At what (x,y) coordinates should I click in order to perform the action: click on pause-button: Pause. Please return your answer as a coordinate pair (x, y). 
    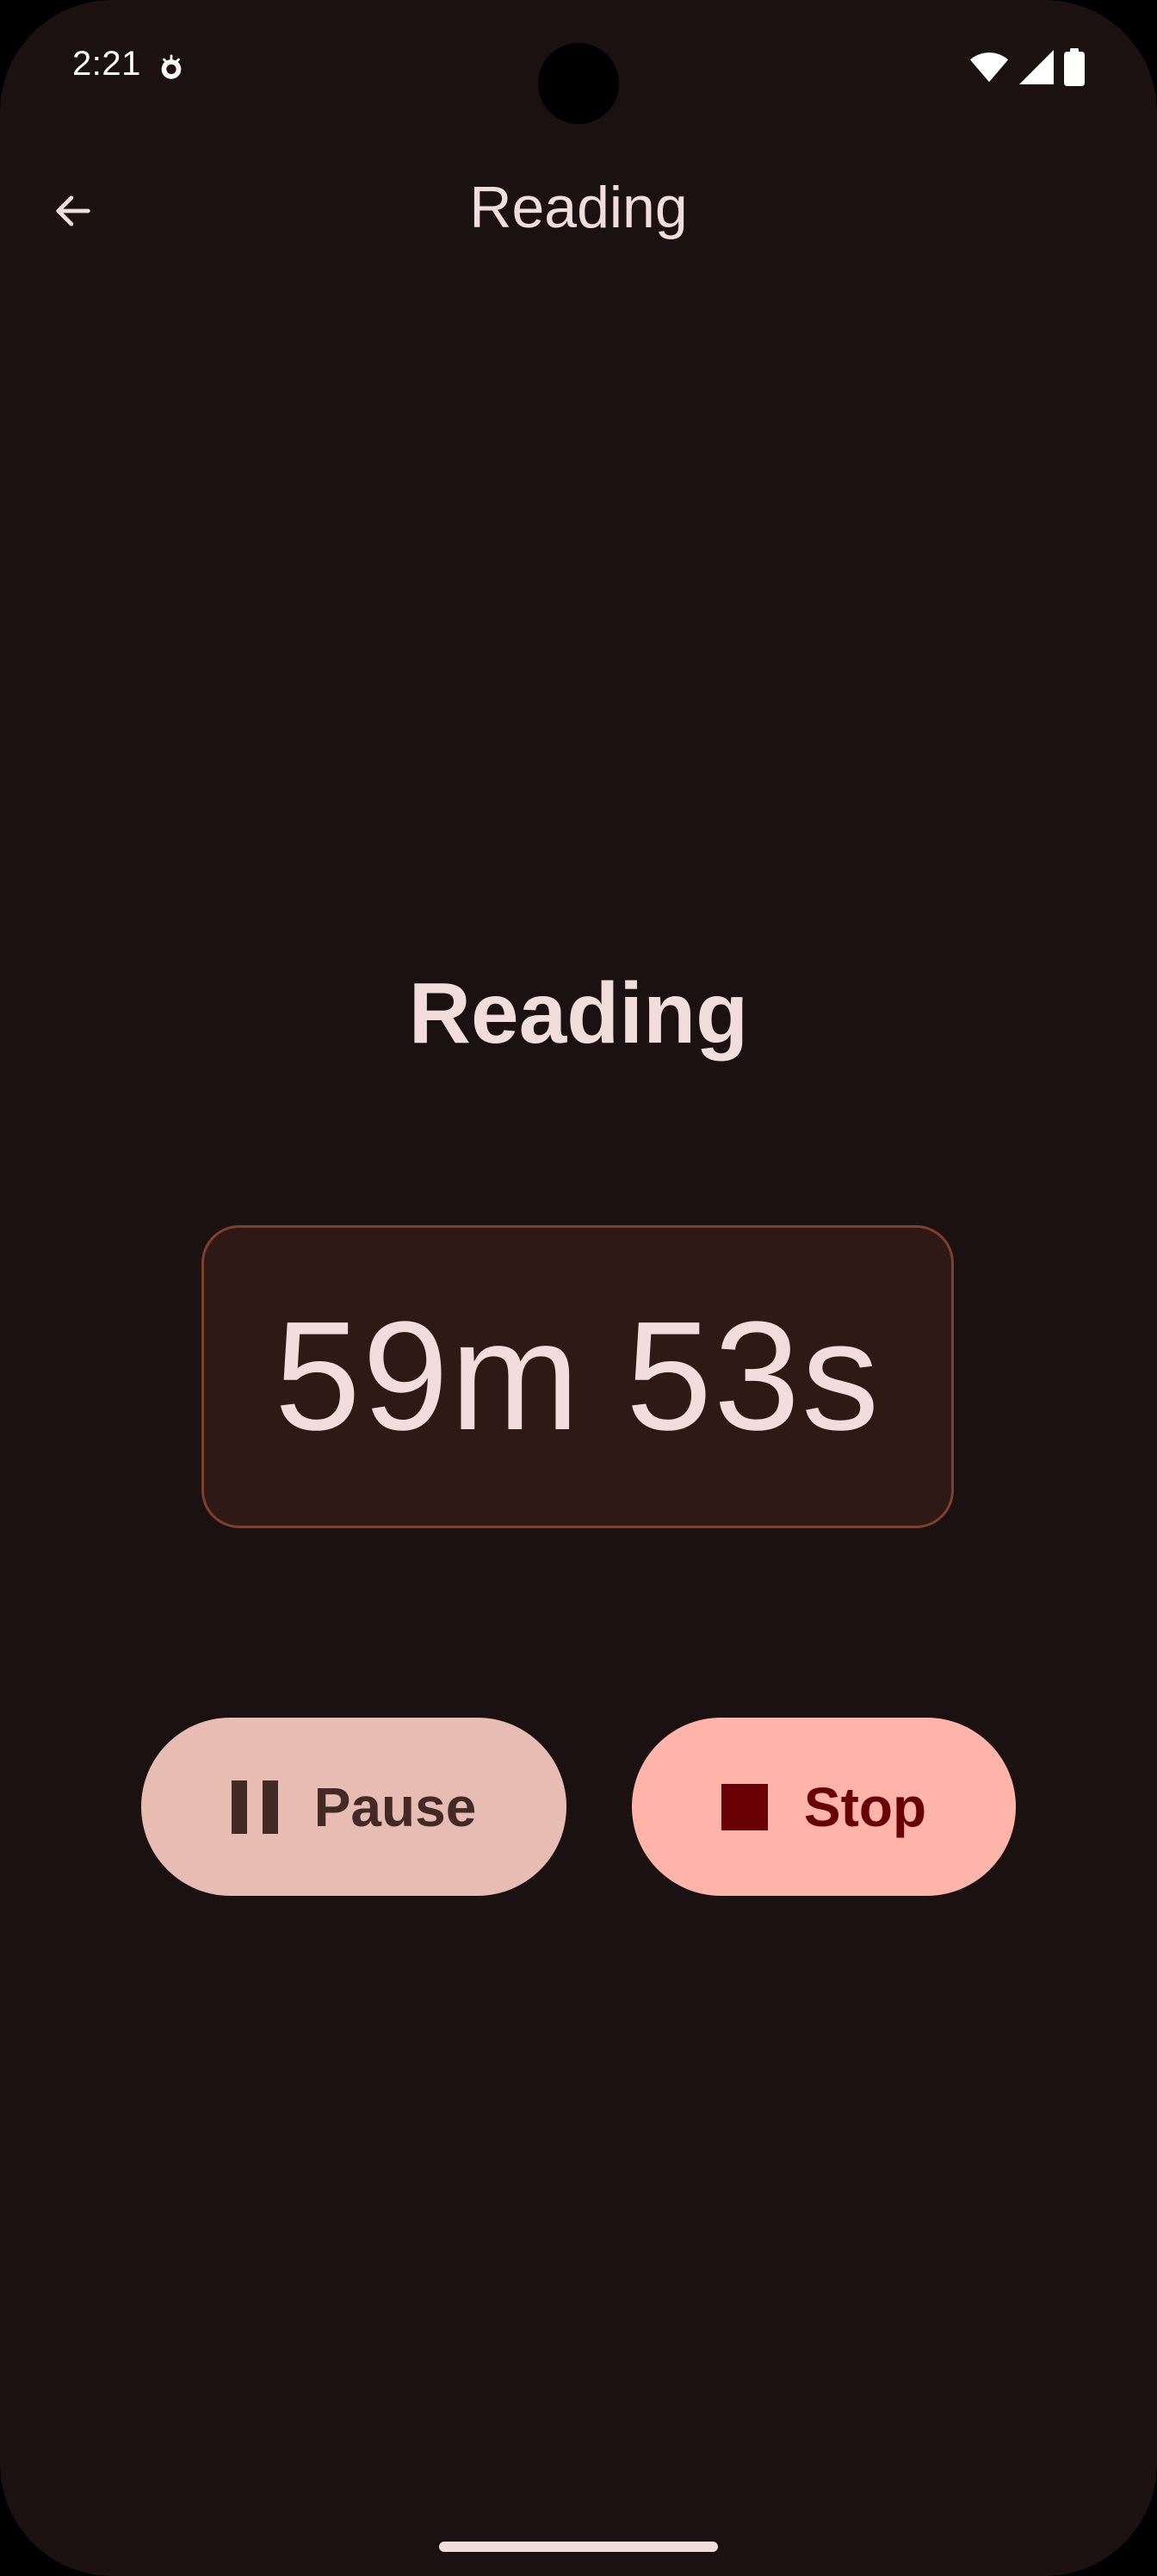
    Looking at the image, I should click on (353, 1807).